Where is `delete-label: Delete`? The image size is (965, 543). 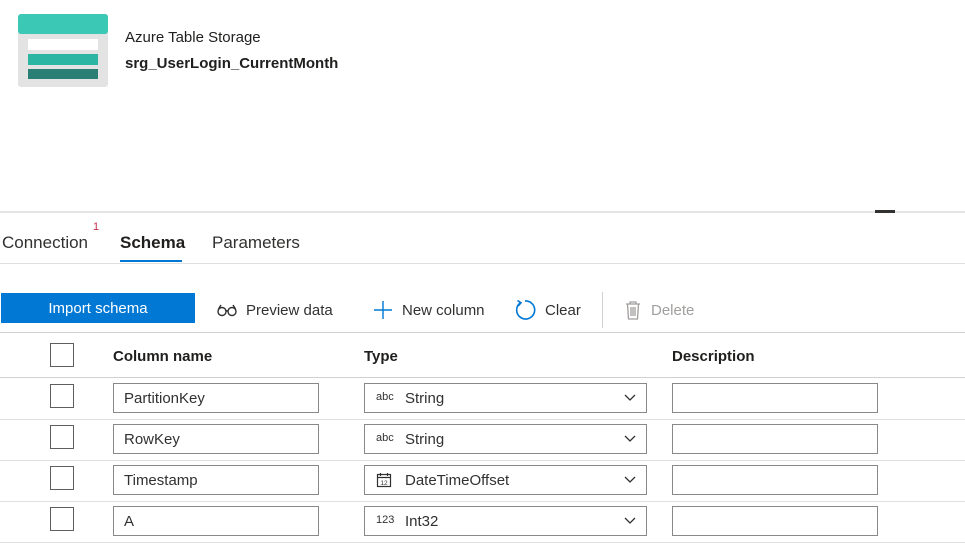
delete-label: Delete is located at coordinates (673, 310).